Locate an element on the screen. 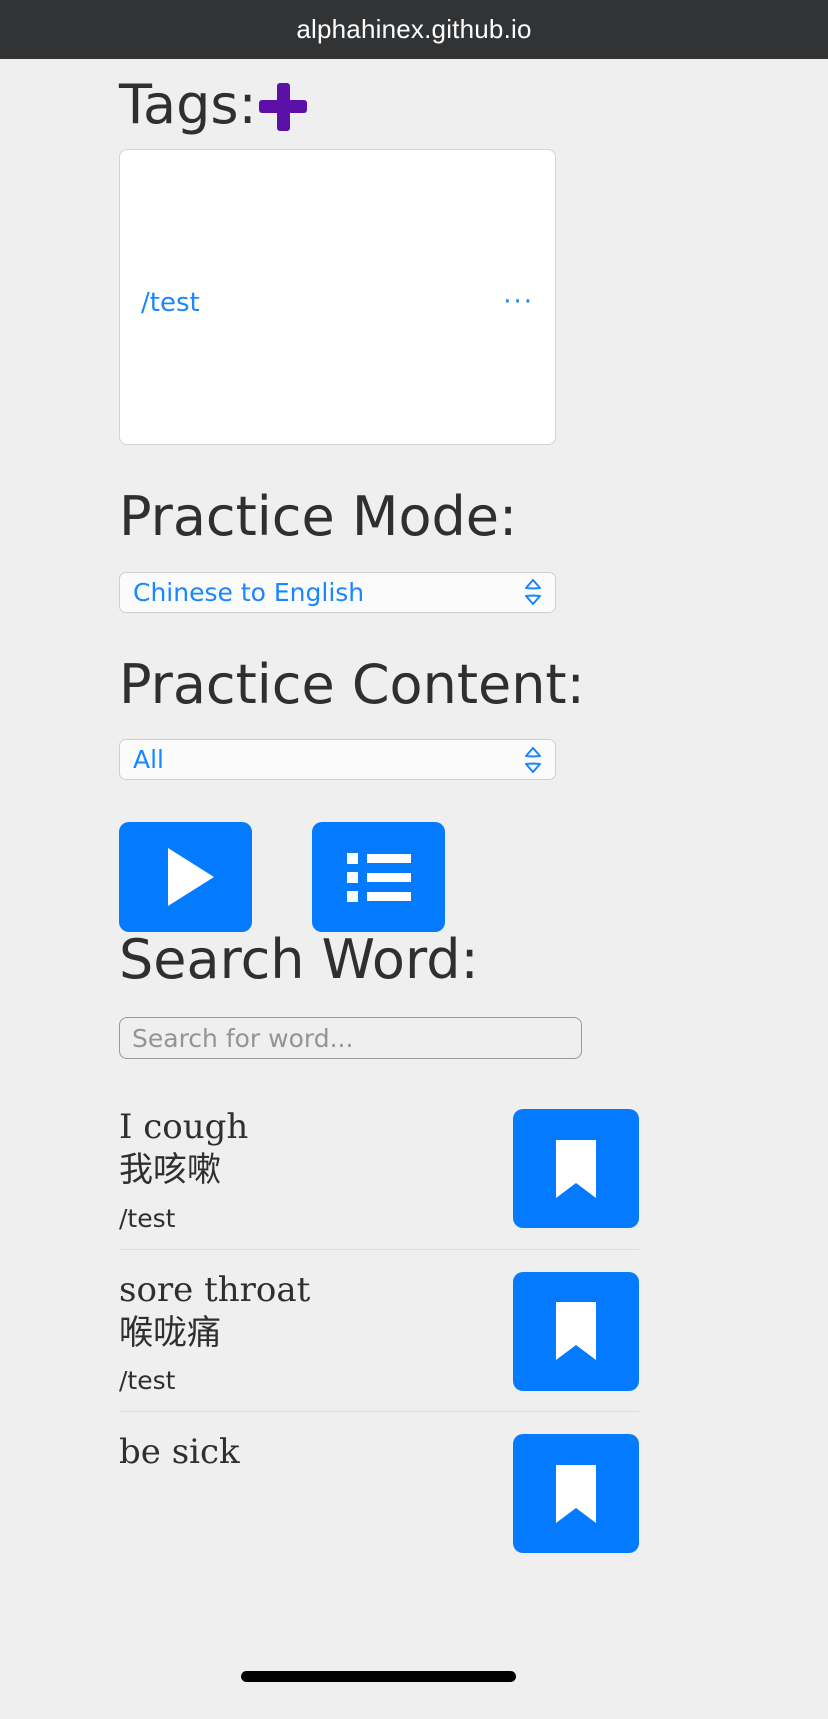 This screenshot has width=828, height=1719. plus-icon is located at coordinates (282, 107).